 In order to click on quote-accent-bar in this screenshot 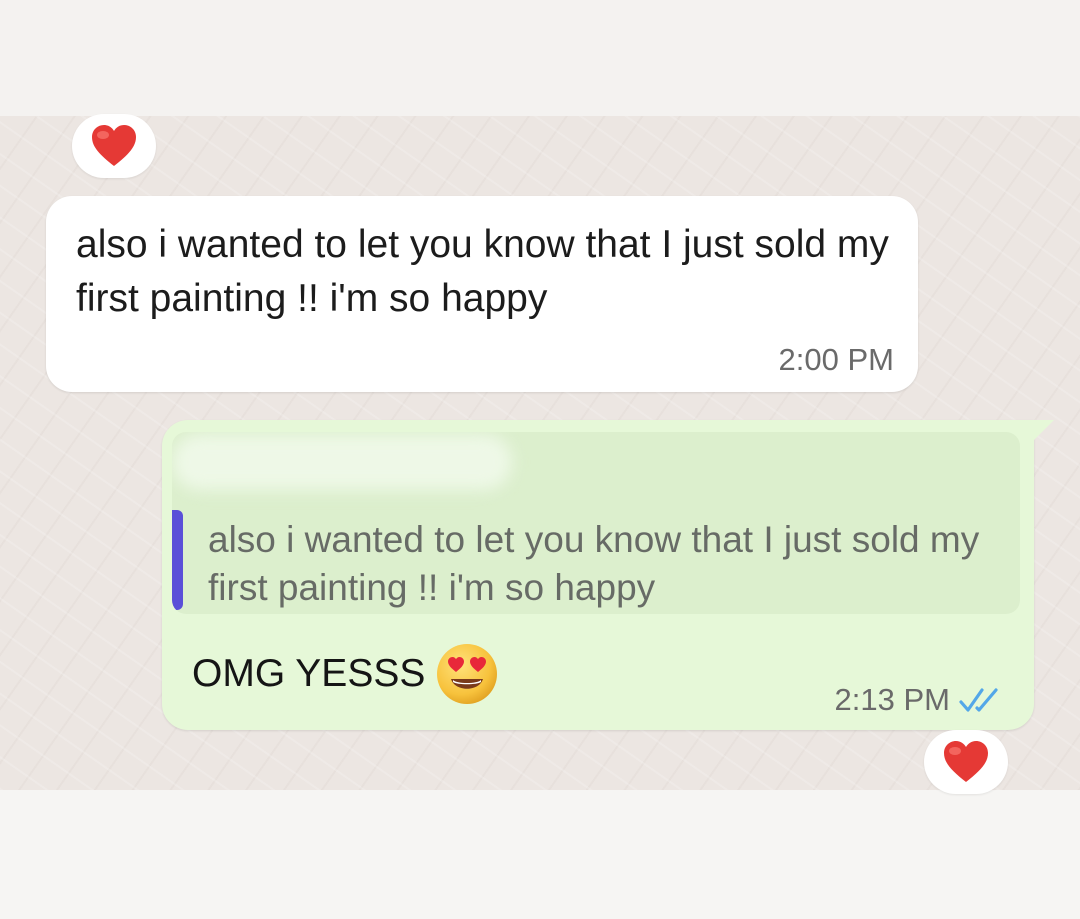, I will do `click(177, 560)`.